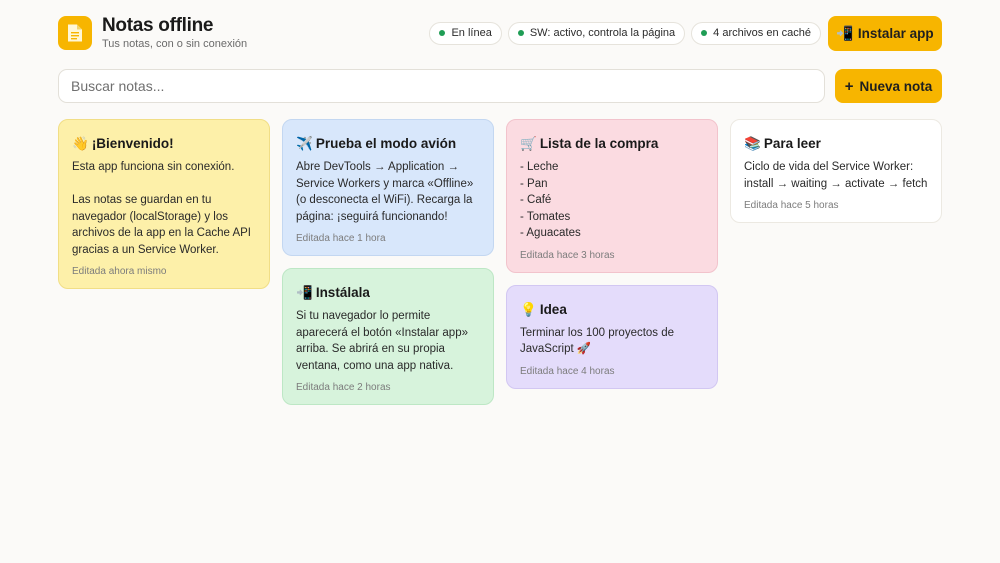  Describe the element at coordinates (762, 33) in the screenshot. I see `status-label: 4 archivos en caché` at that location.